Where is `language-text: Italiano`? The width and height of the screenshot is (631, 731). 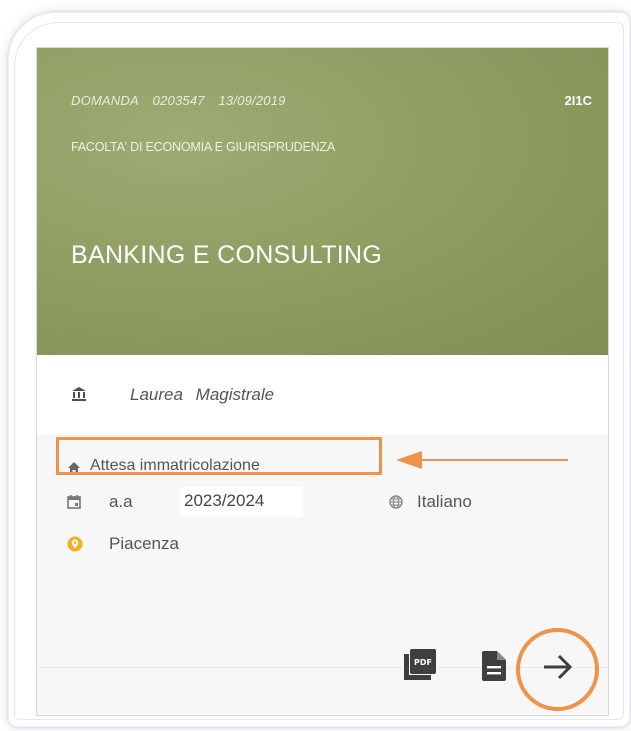
language-text: Italiano is located at coordinates (444, 501).